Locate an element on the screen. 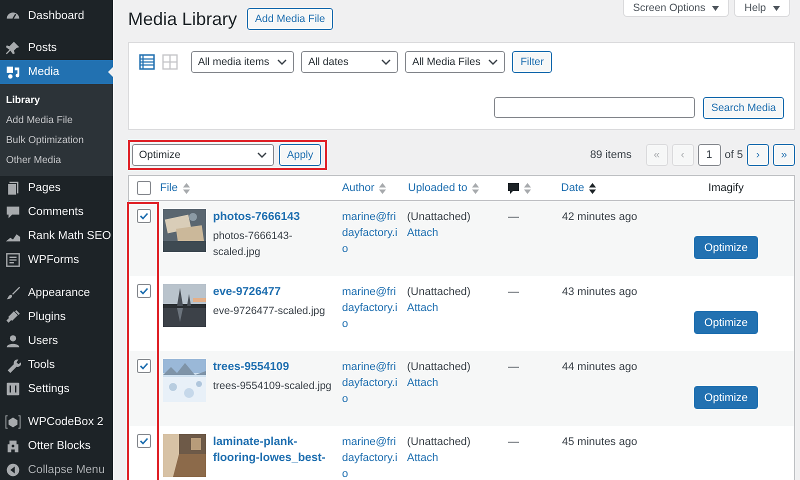  user-icon is located at coordinates (13, 341).